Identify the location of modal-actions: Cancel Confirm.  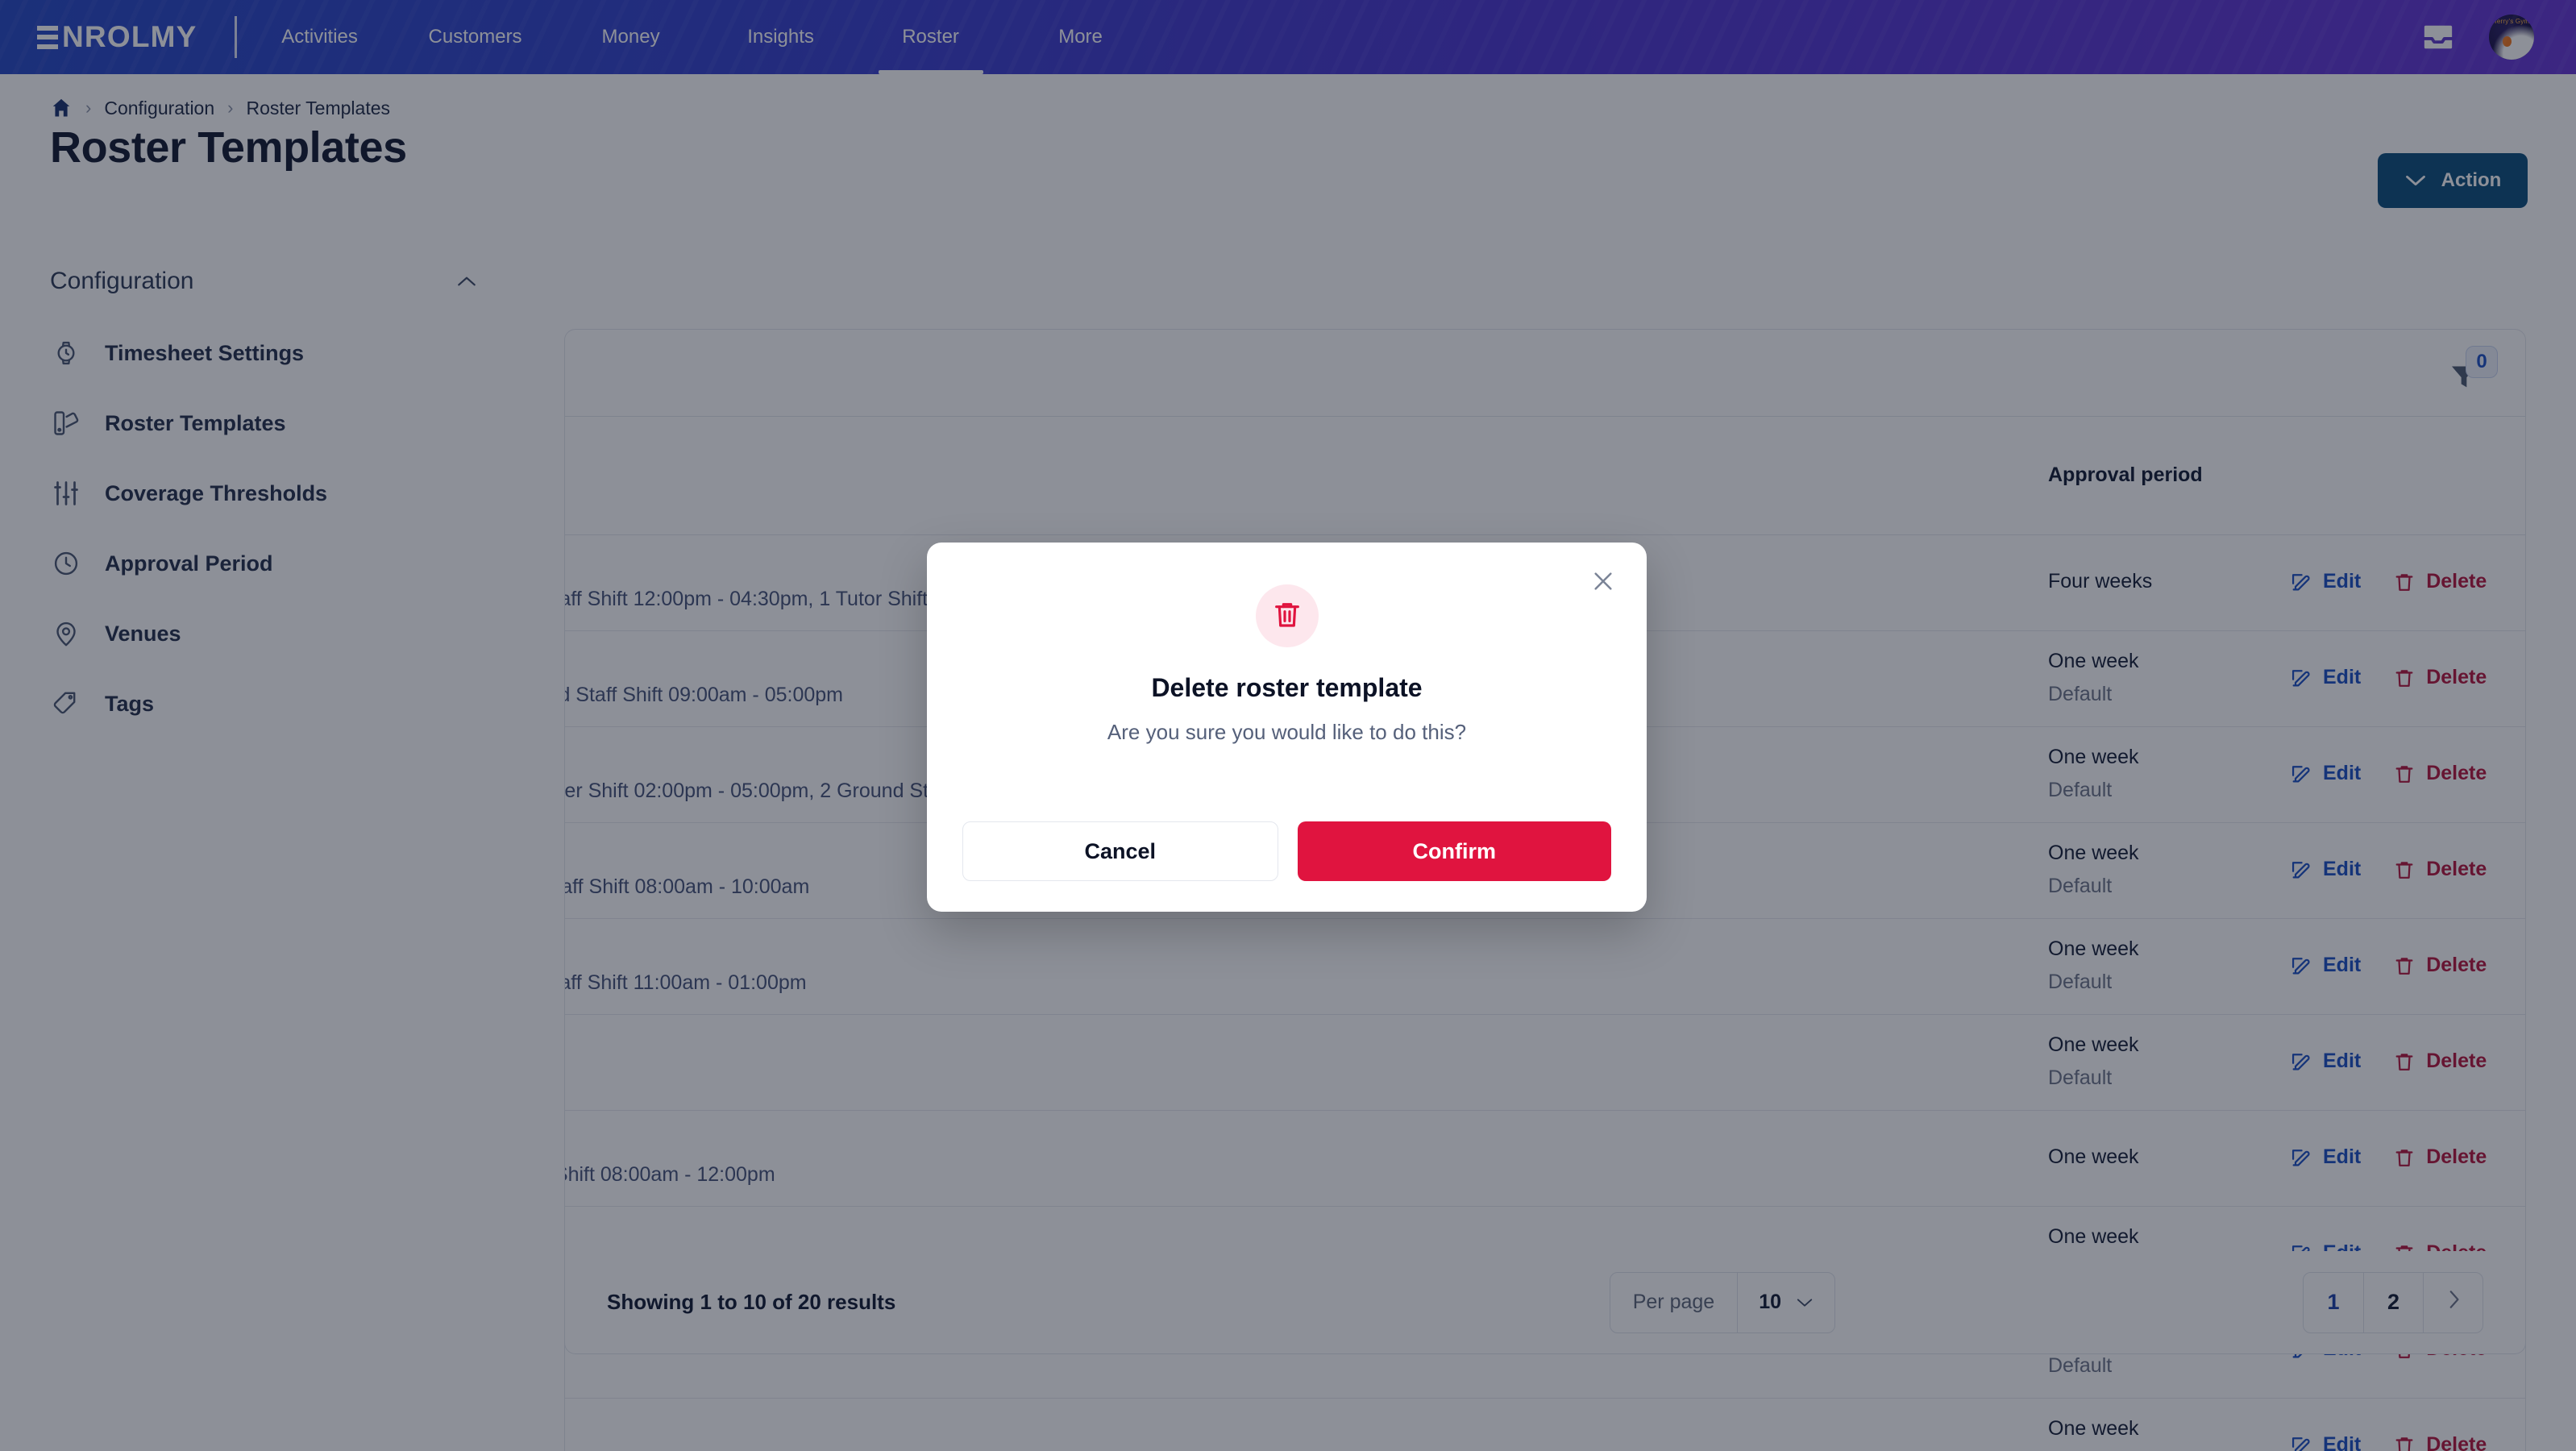
(1286, 851).